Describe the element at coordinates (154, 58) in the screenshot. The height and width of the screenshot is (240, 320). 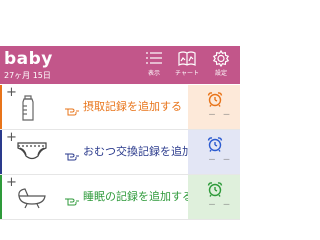
I see `list-icon` at that location.